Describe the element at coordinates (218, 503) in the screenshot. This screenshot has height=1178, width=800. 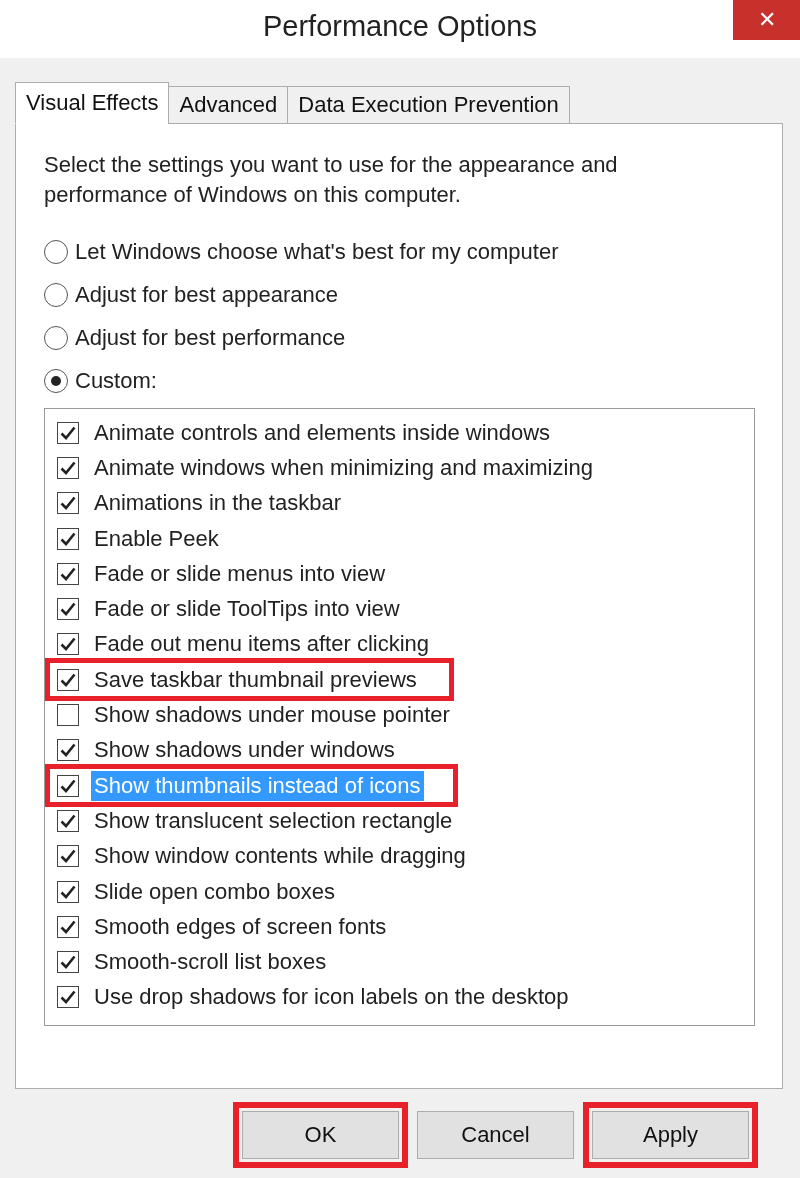
I see `effect-label: Animations in the taskbar` at that location.